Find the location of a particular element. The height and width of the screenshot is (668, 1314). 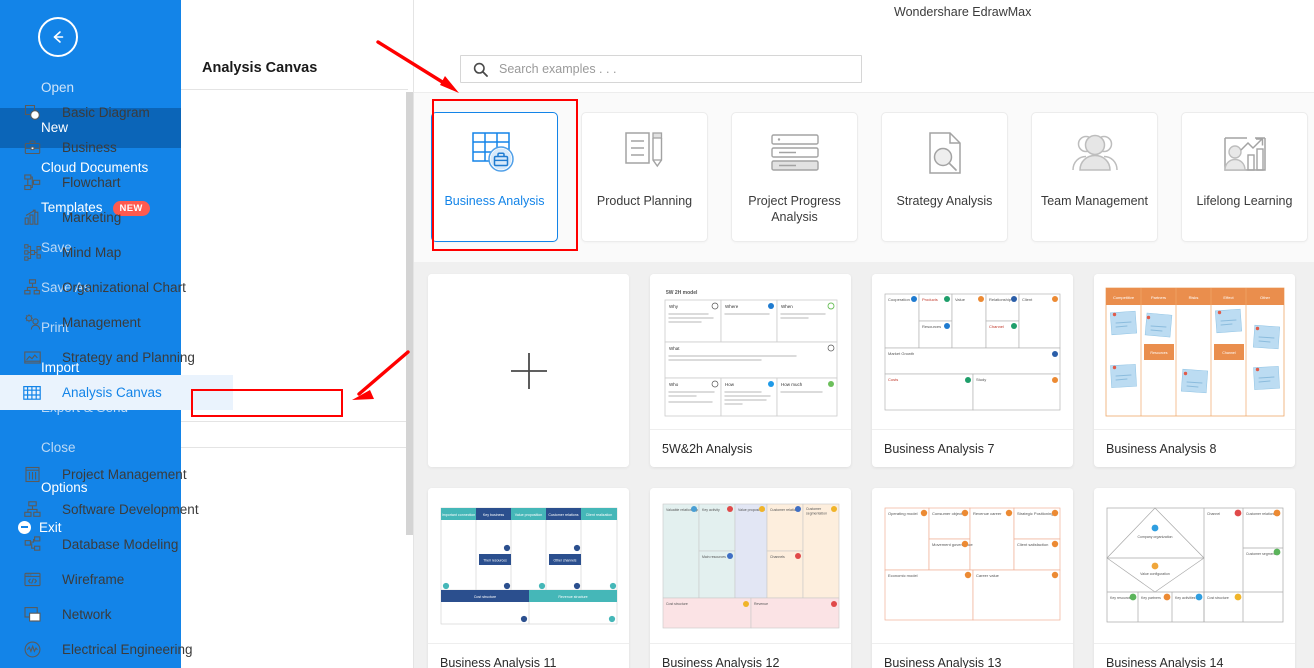

category-item-flowchart: Flowchart is located at coordinates (116, 182).